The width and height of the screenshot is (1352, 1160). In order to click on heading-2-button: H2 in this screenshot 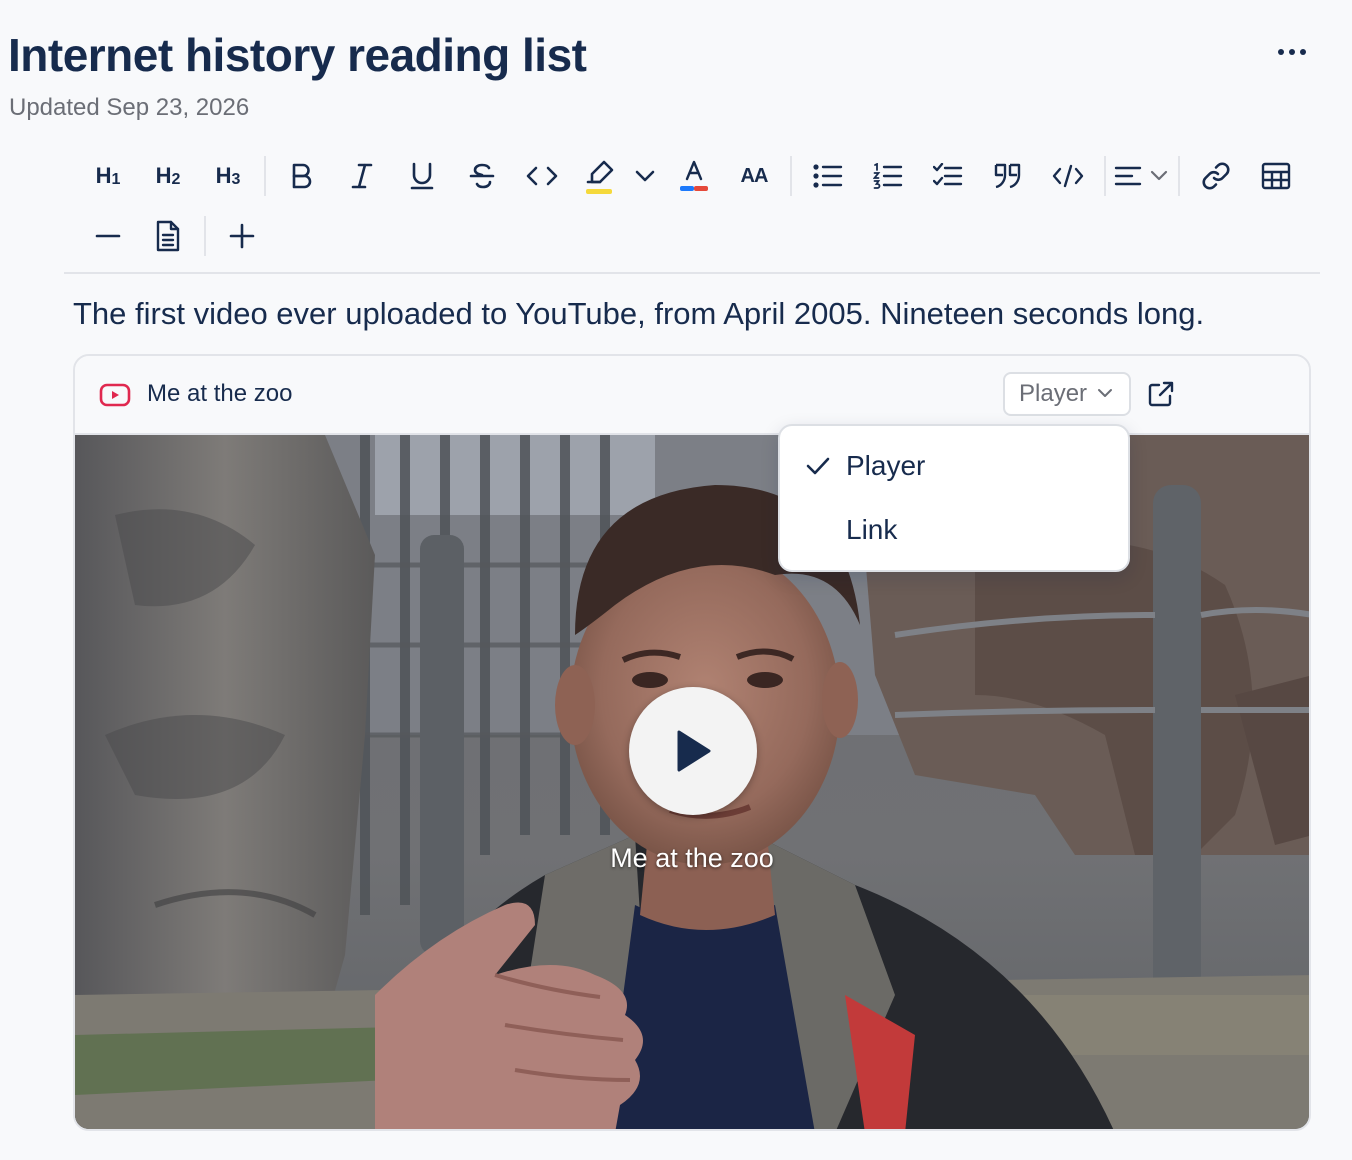, I will do `click(168, 176)`.